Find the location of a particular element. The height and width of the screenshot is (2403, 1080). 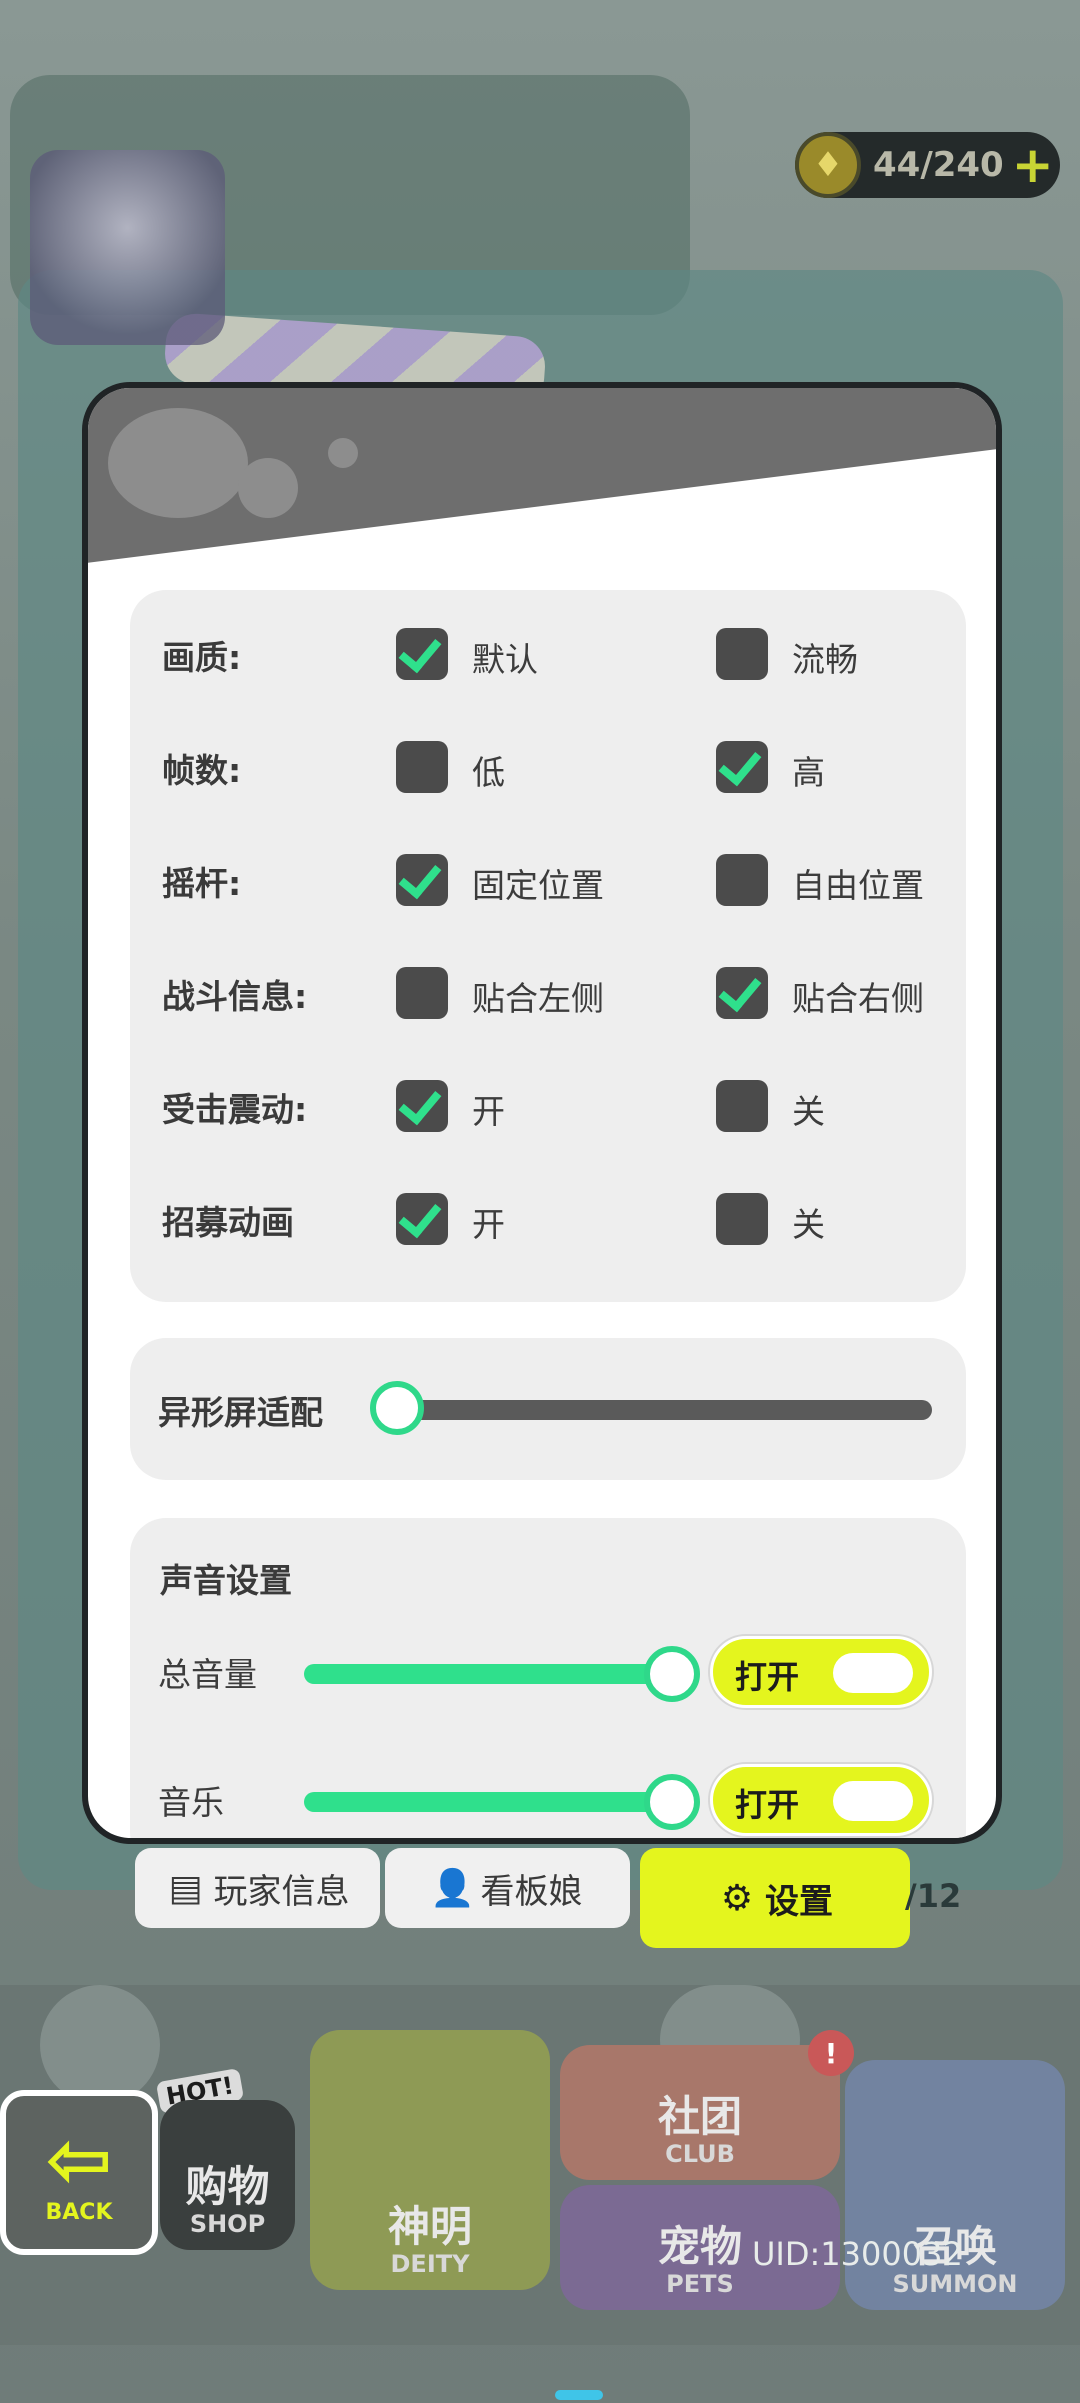

option-label: 招募动画 is located at coordinates (228, 1222).